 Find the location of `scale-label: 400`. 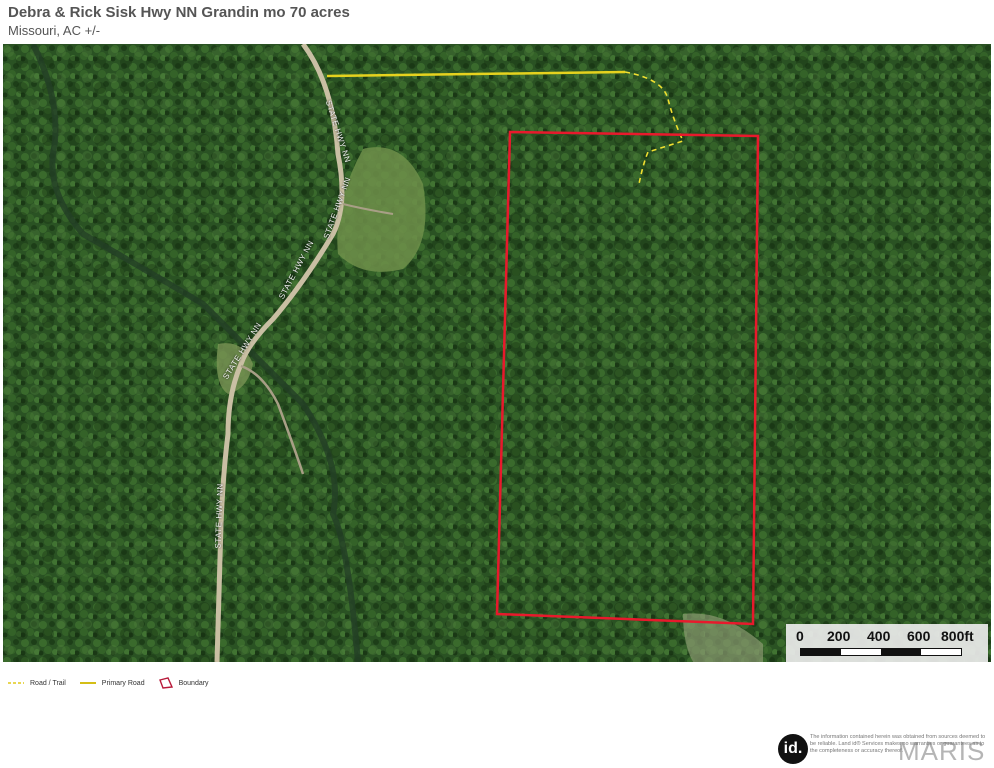

scale-label: 400 is located at coordinates (879, 636).